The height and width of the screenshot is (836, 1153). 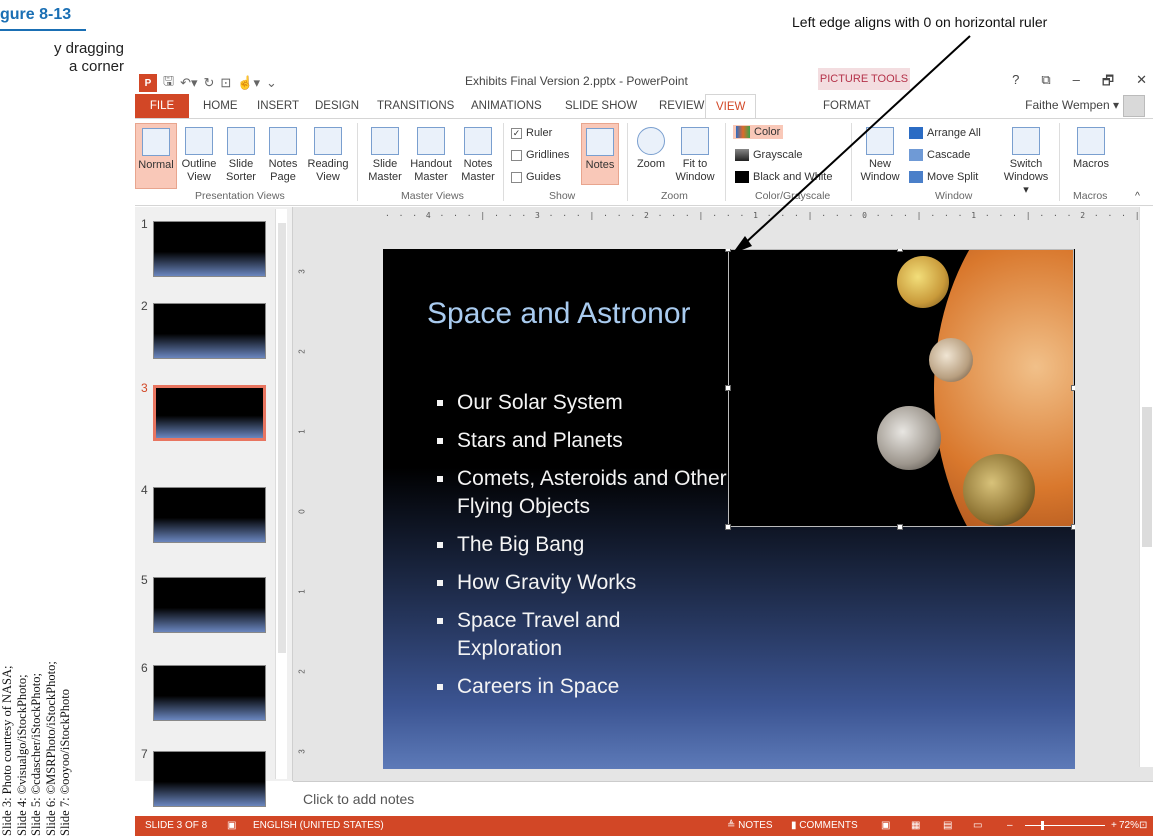 I want to click on space-picture, so click(x=901, y=388).